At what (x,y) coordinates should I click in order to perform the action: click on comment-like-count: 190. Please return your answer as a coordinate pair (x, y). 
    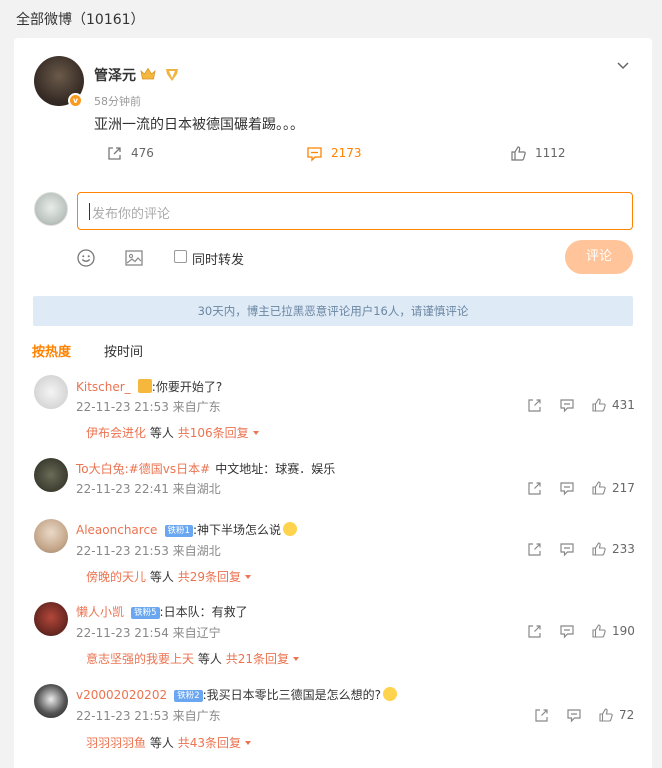
    Looking at the image, I should click on (623, 631).